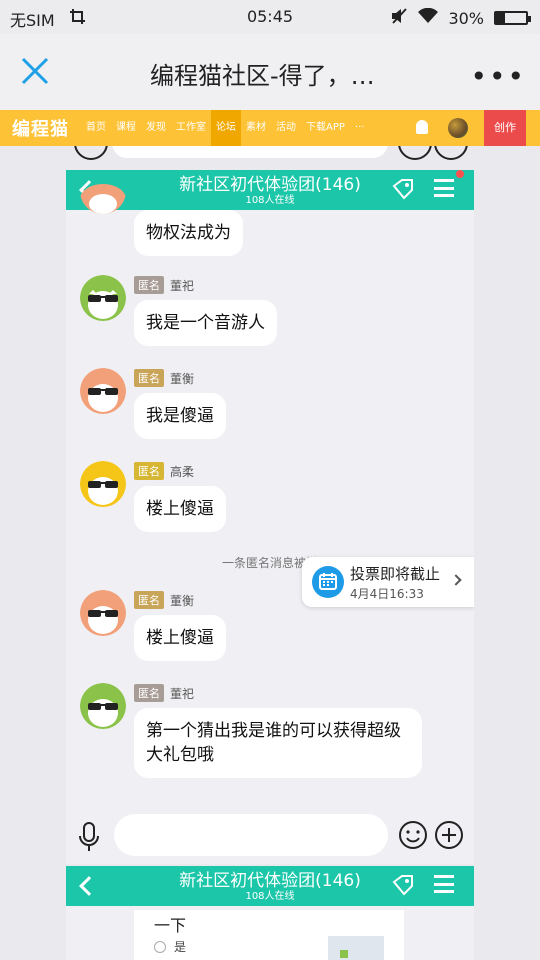  What do you see at coordinates (325, 128) in the screenshot?
I see `nav-download-app: 下载APP` at bounding box center [325, 128].